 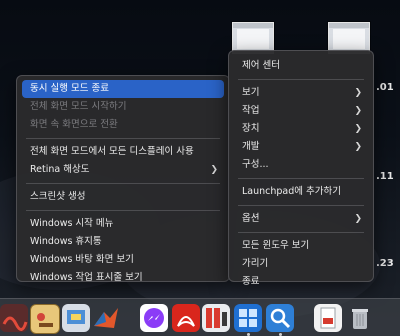 I want to click on document-icon, so click(x=328, y=318).